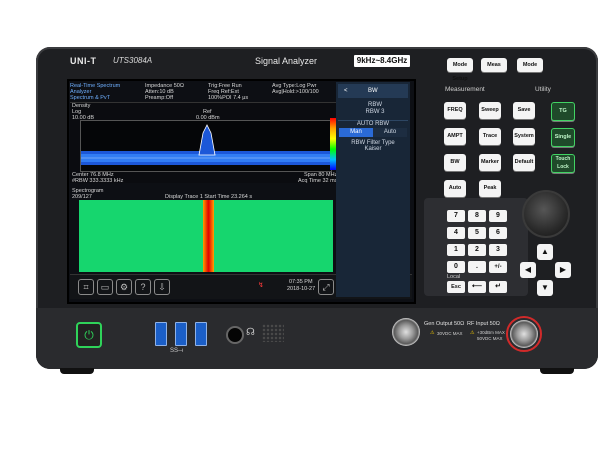 This screenshot has width=616, height=462. What do you see at coordinates (498, 216) in the screenshot?
I see `key-9: 9` at bounding box center [498, 216].